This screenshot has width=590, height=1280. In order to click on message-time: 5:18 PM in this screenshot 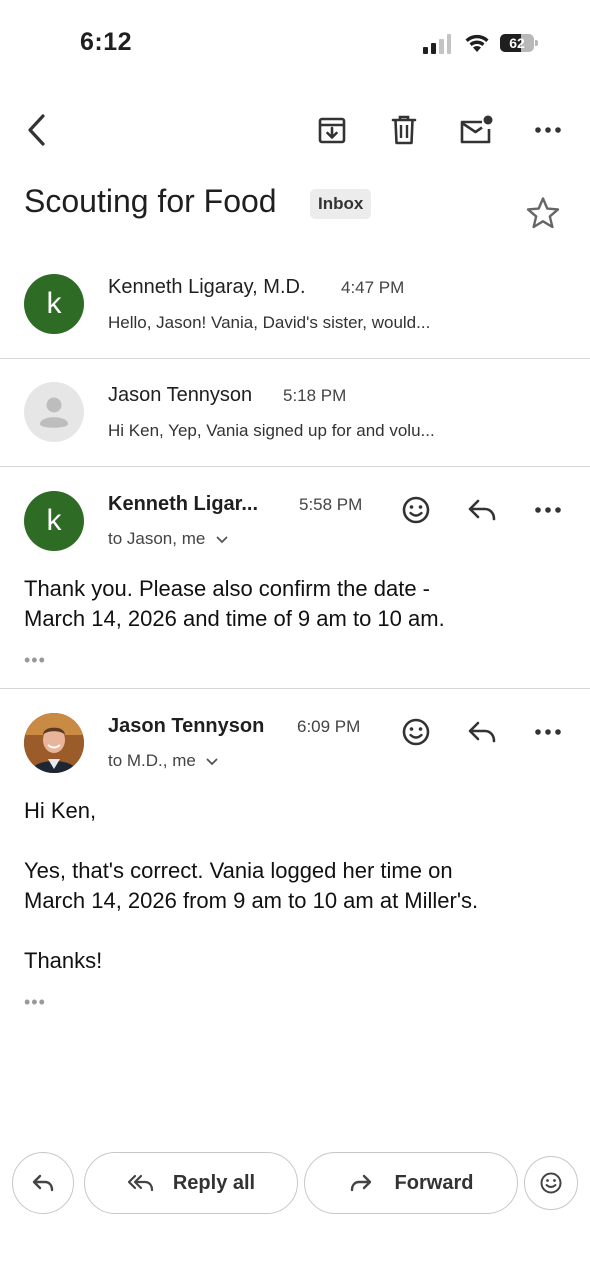, I will do `click(315, 395)`.